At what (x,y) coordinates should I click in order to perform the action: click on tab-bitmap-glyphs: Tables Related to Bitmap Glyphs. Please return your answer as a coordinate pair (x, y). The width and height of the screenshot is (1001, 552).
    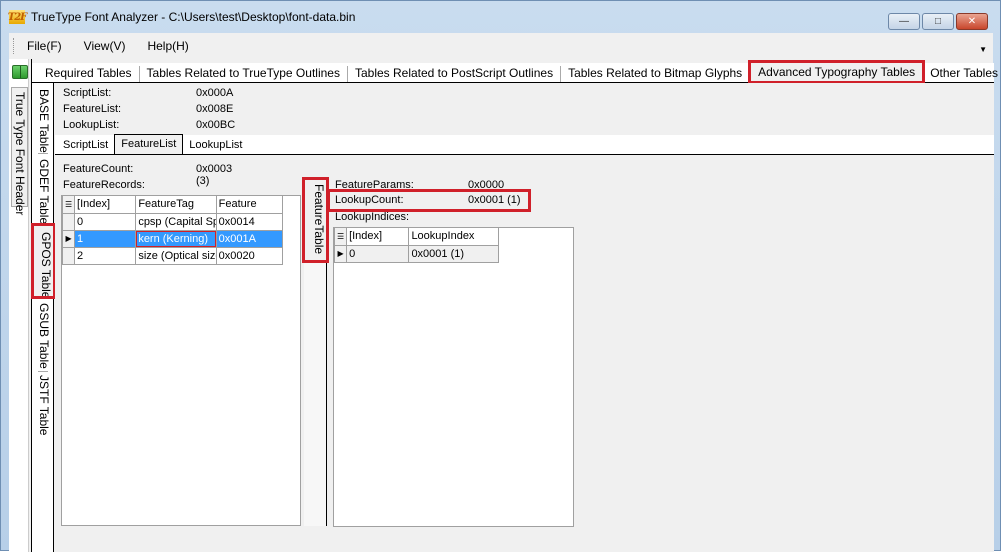
    Looking at the image, I should click on (656, 74).